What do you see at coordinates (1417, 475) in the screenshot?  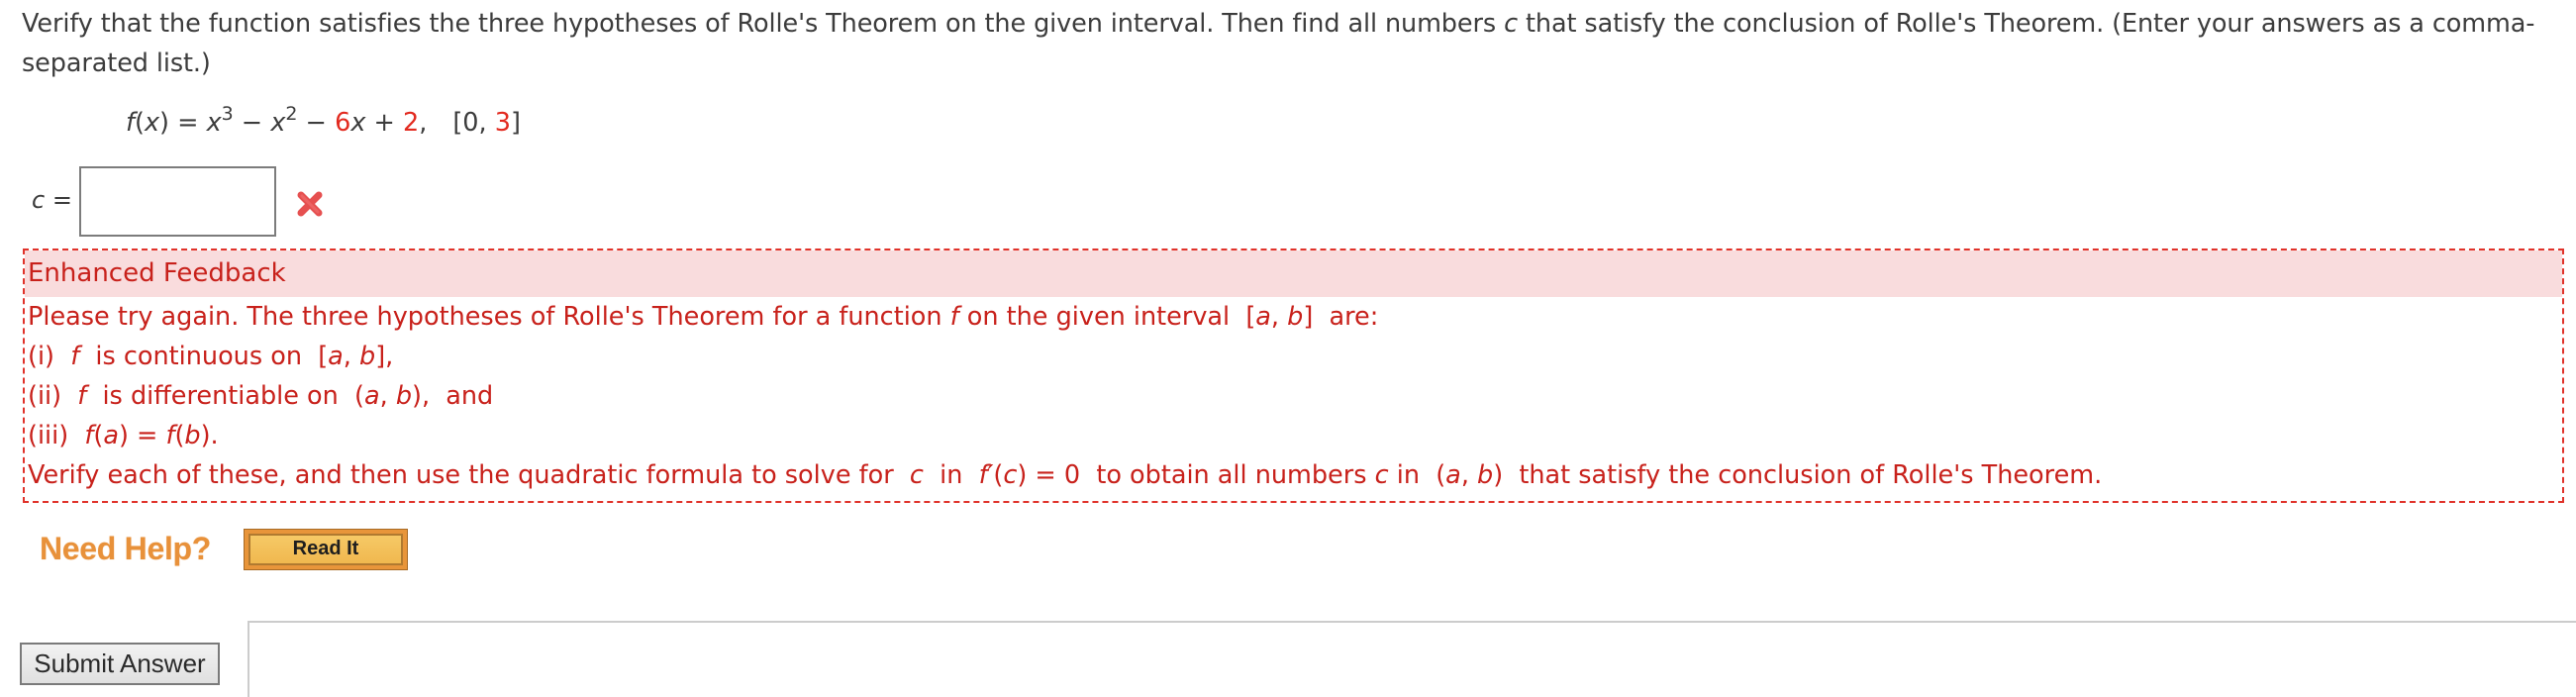 I see `text: in (` at bounding box center [1417, 475].